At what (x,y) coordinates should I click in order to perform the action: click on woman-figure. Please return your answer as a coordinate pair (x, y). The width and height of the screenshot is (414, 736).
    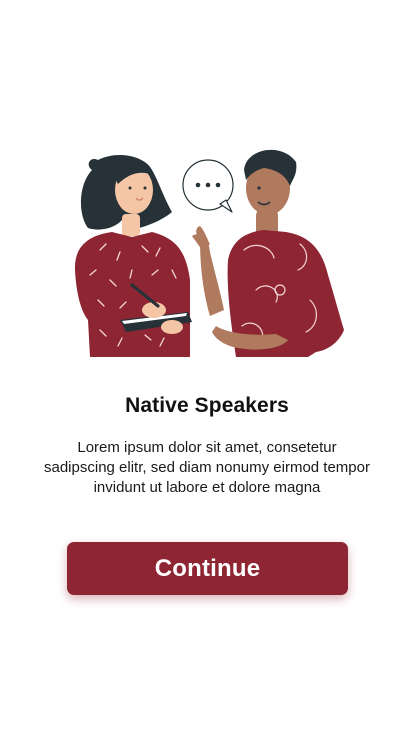
    Looking at the image, I should click on (133, 256).